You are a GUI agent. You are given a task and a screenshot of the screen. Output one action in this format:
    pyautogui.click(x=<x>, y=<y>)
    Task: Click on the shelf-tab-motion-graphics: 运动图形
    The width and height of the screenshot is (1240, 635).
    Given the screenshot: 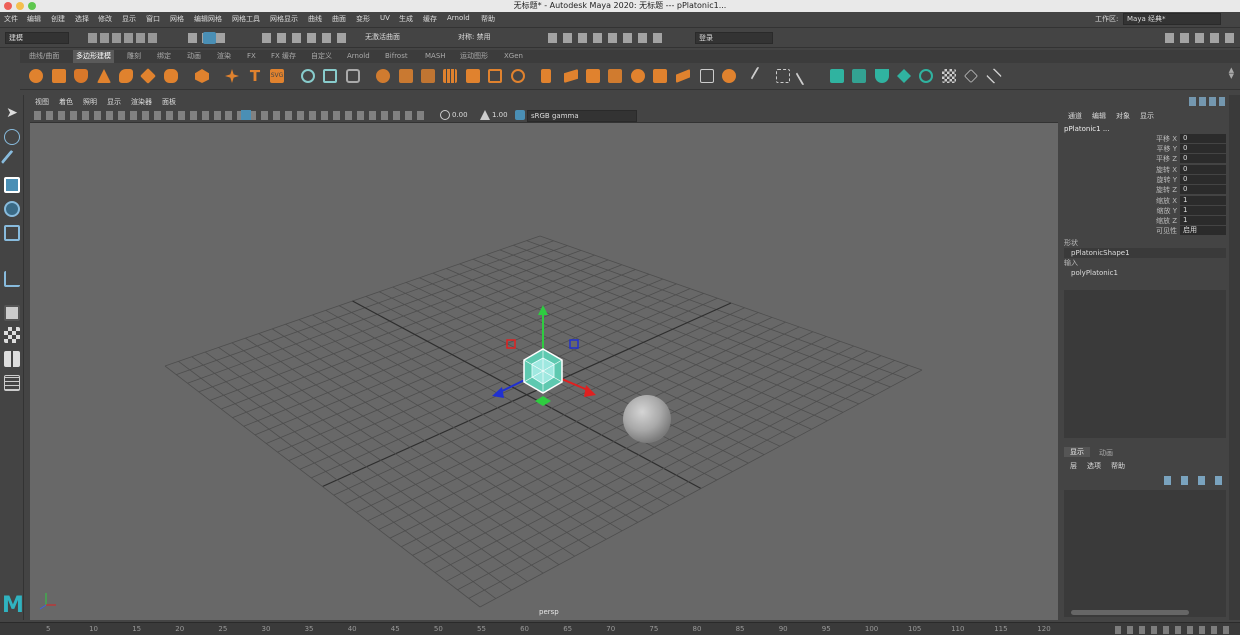 What is the action you would take?
    pyautogui.click(x=474, y=56)
    